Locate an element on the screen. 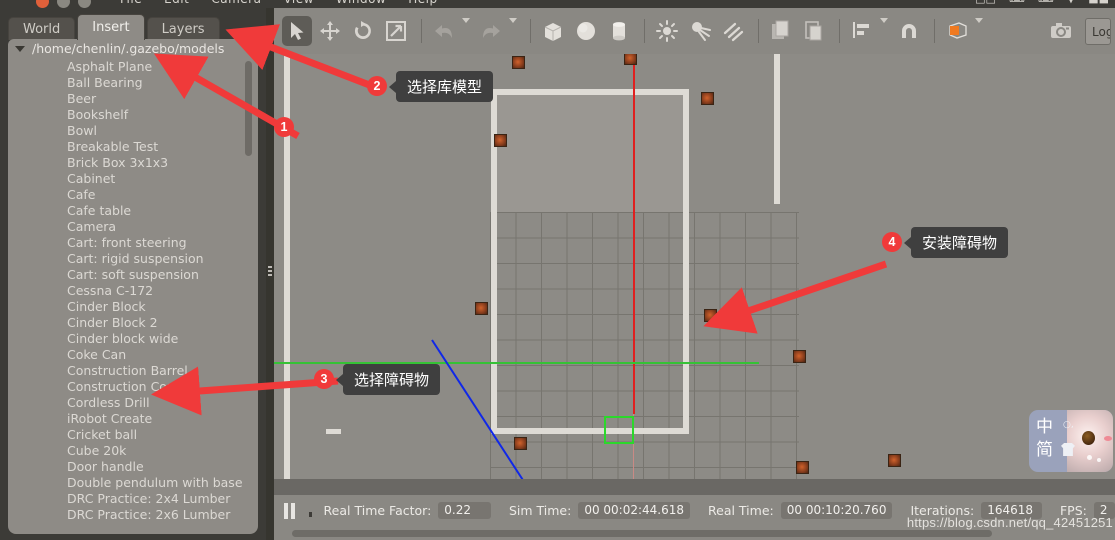 This screenshot has height=540, width=1115. menu-item-list: File Edit Camera View Window Help is located at coordinates (290, 3).